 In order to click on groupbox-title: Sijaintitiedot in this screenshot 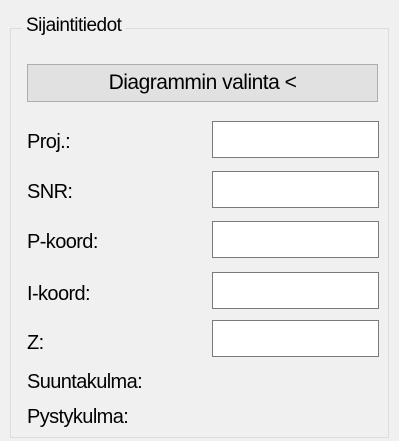, I will do `click(74, 26)`.